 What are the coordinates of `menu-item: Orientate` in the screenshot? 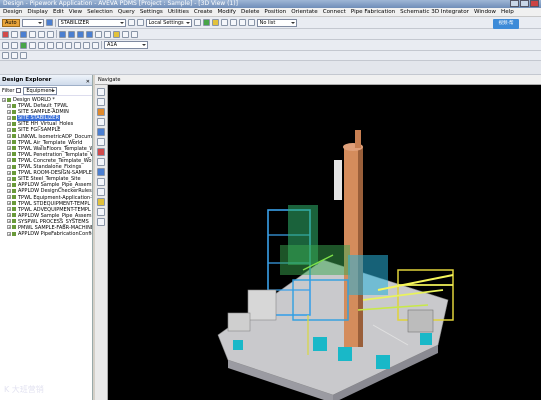 It's located at (304, 12).